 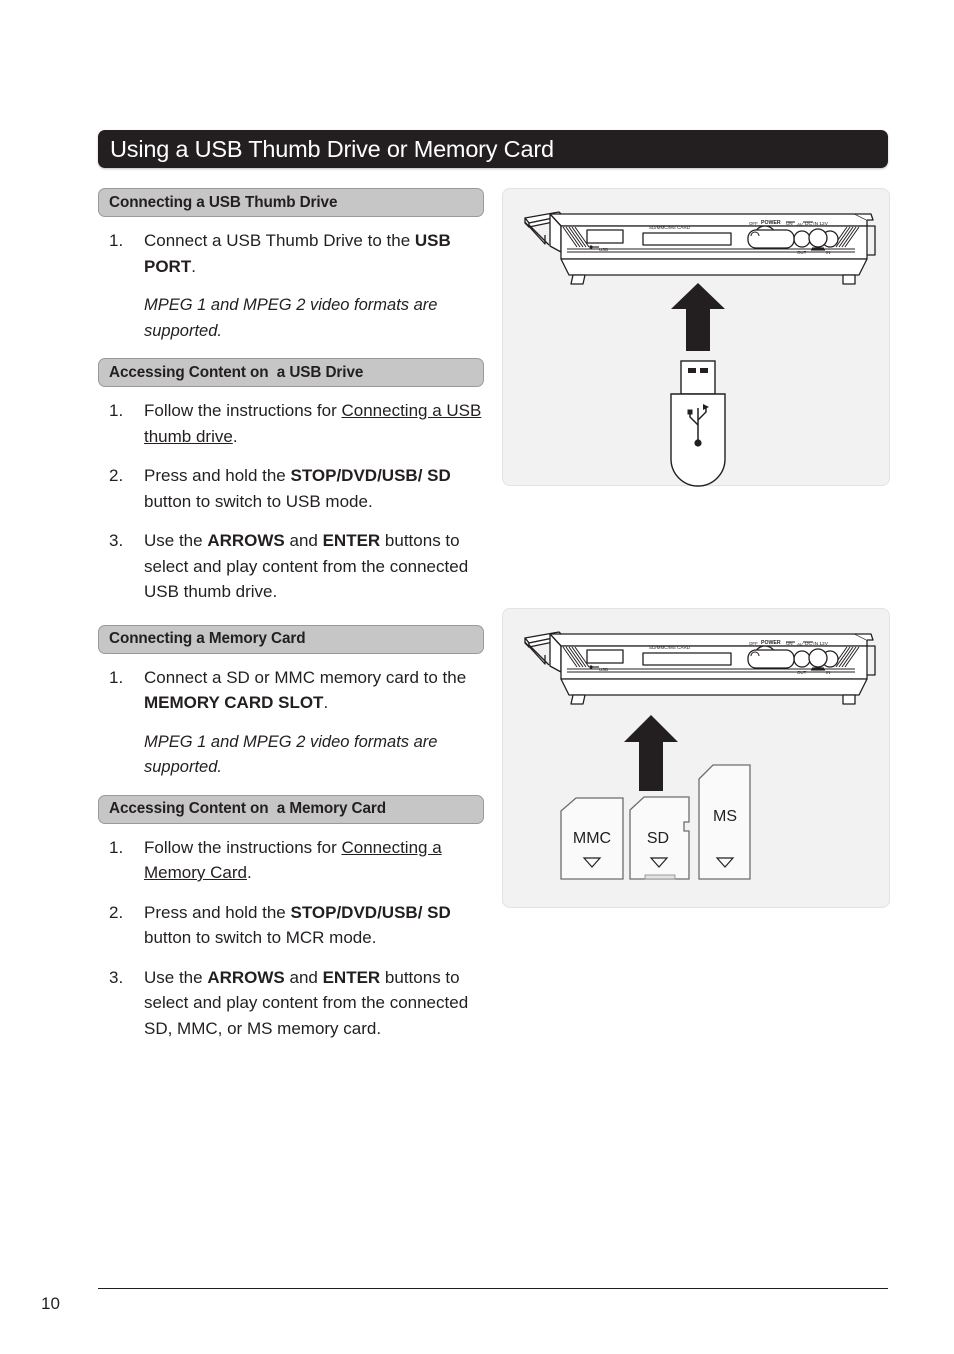 What do you see at coordinates (50, 1303) in the screenshot?
I see `page-number: 10` at bounding box center [50, 1303].